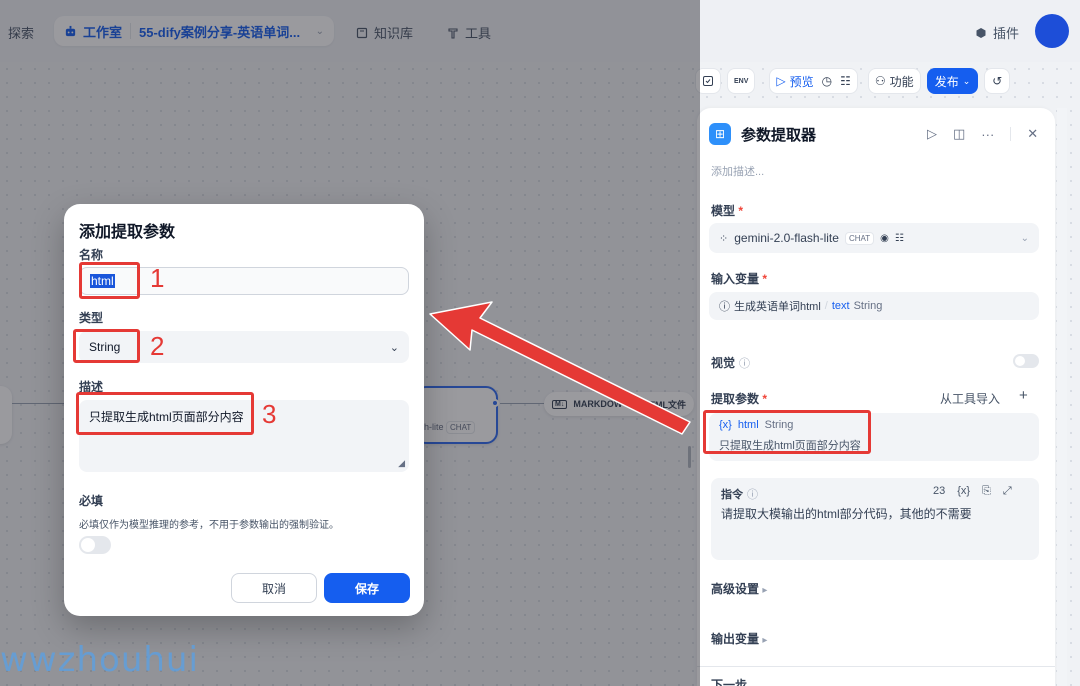 The width and height of the screenshot is (1080, 686). I want to click on output-variables-toggle: 输出变量 ▸, so click(739, 638).